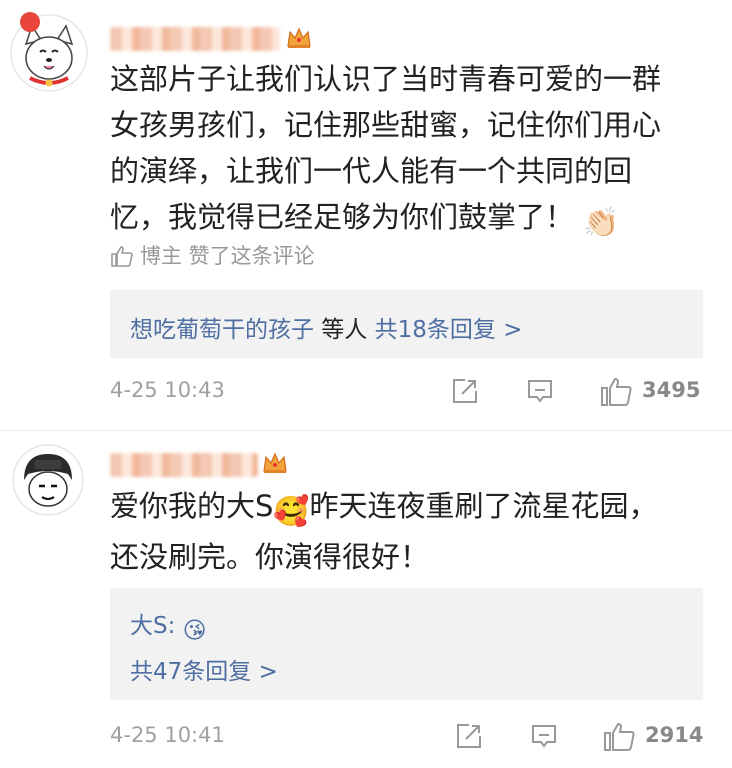 Image resolution: width=732 pixels, height=768 pixels. What do you see at coordinates (204, 669) in the screenshot?
I see `view-replies-link: 共47条回复 >` at bounding box center [204, 669].